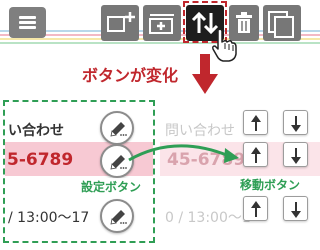  I want to click on row-phone: 5-6789, so click(40, 160).